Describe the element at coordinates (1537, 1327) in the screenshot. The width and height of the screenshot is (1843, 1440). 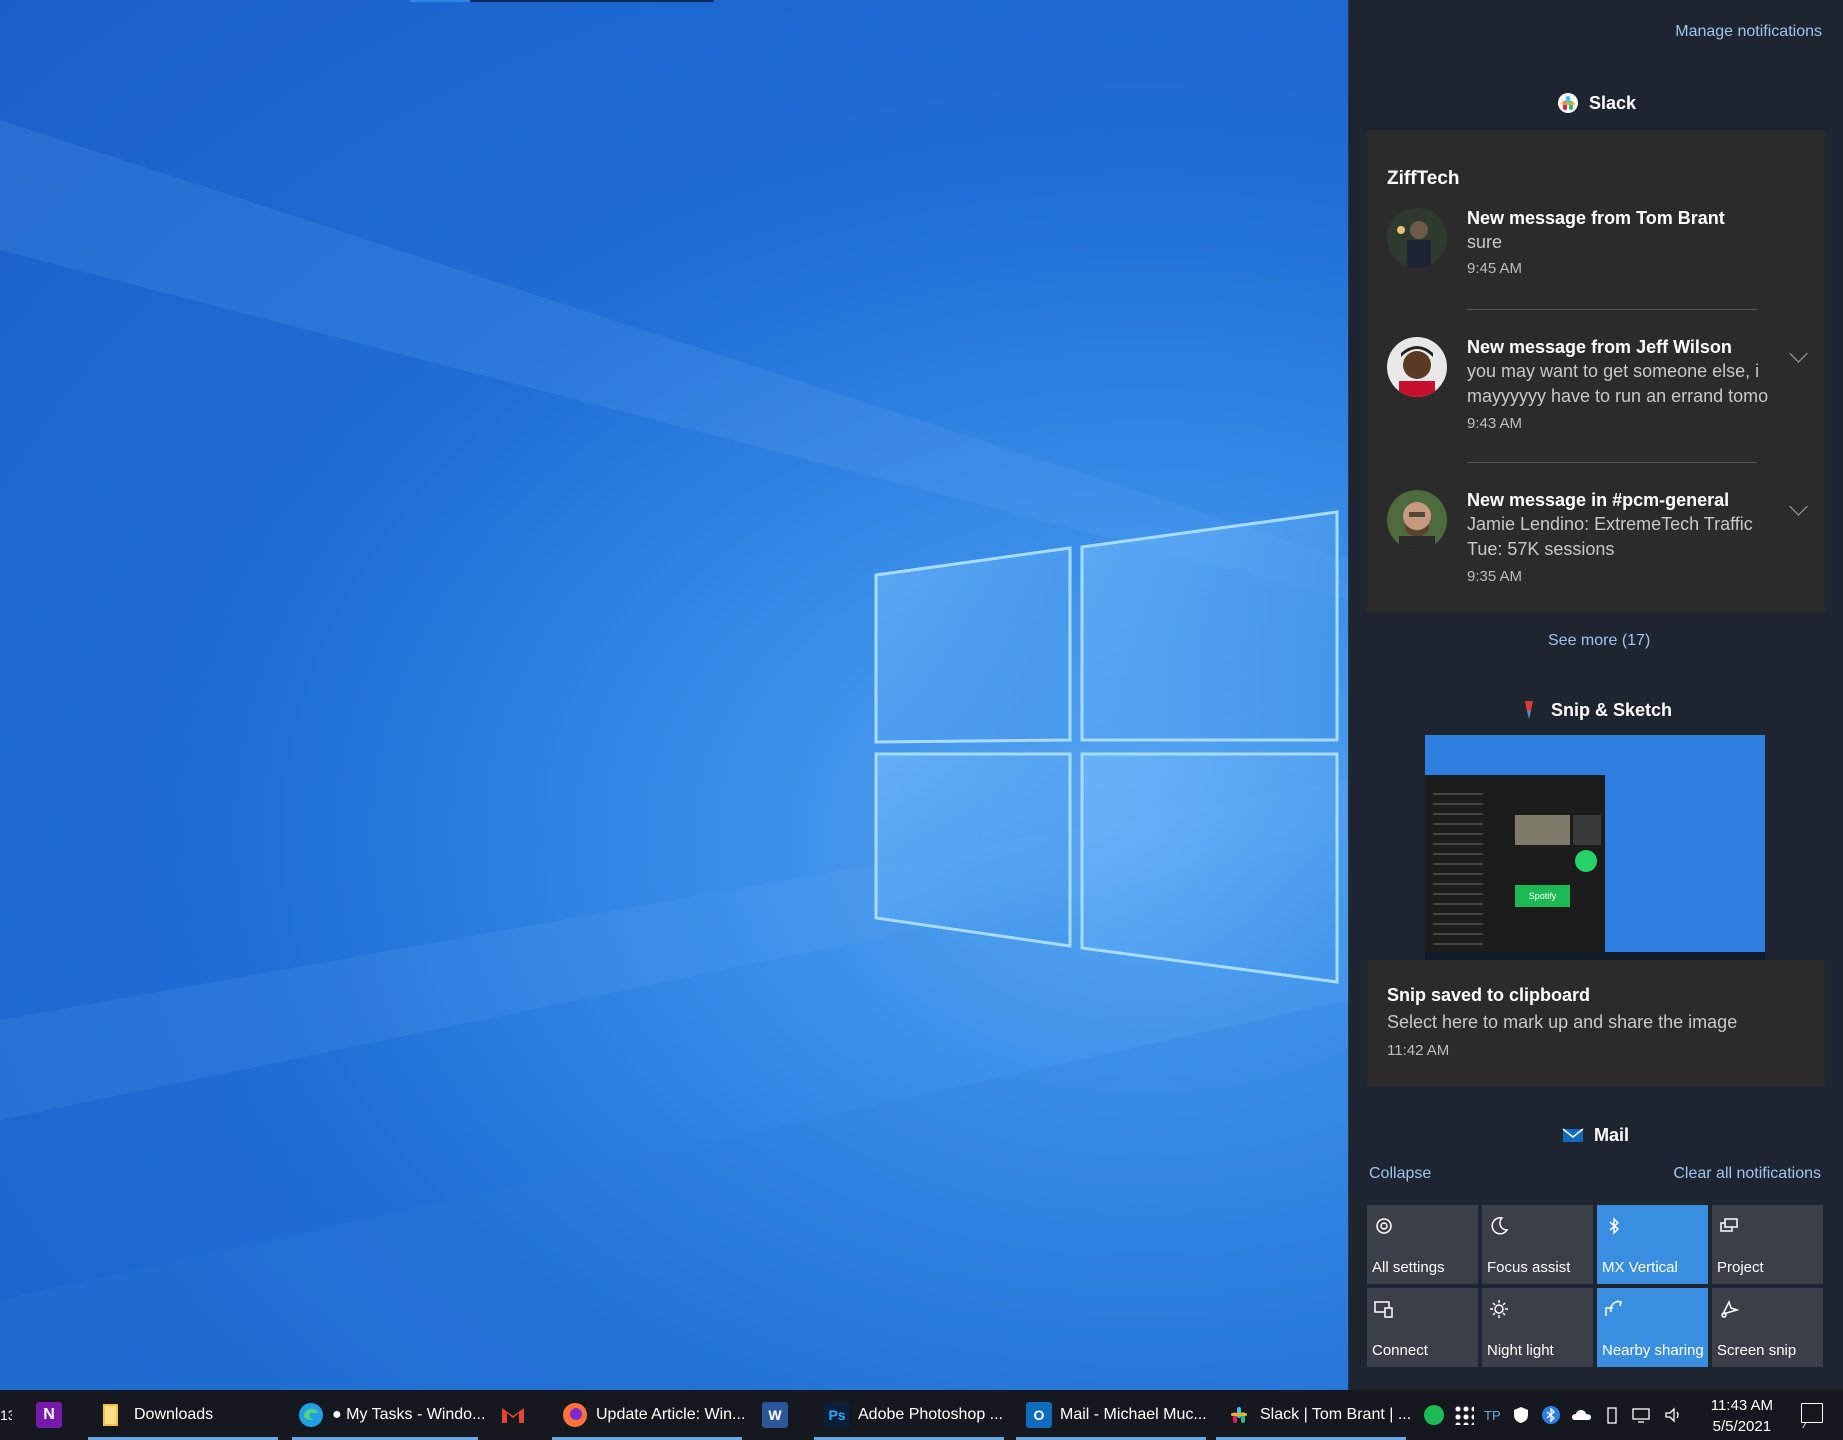
I see `quick-action-night-light: Night light` at that location.